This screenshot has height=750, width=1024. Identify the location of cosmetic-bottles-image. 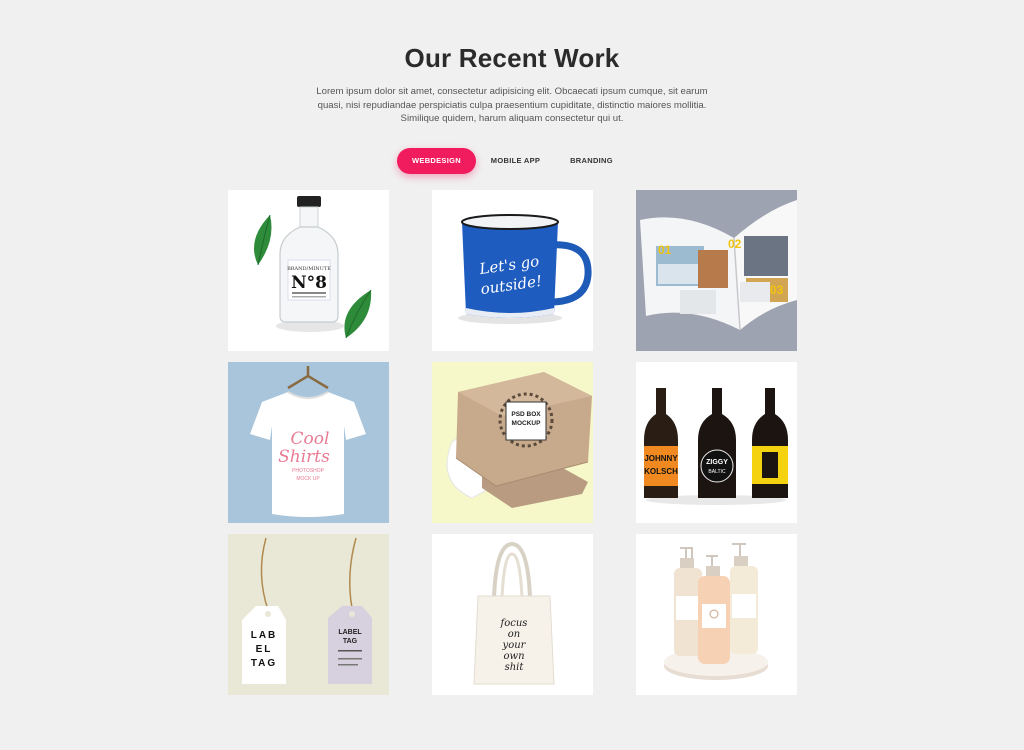
(716, 614).